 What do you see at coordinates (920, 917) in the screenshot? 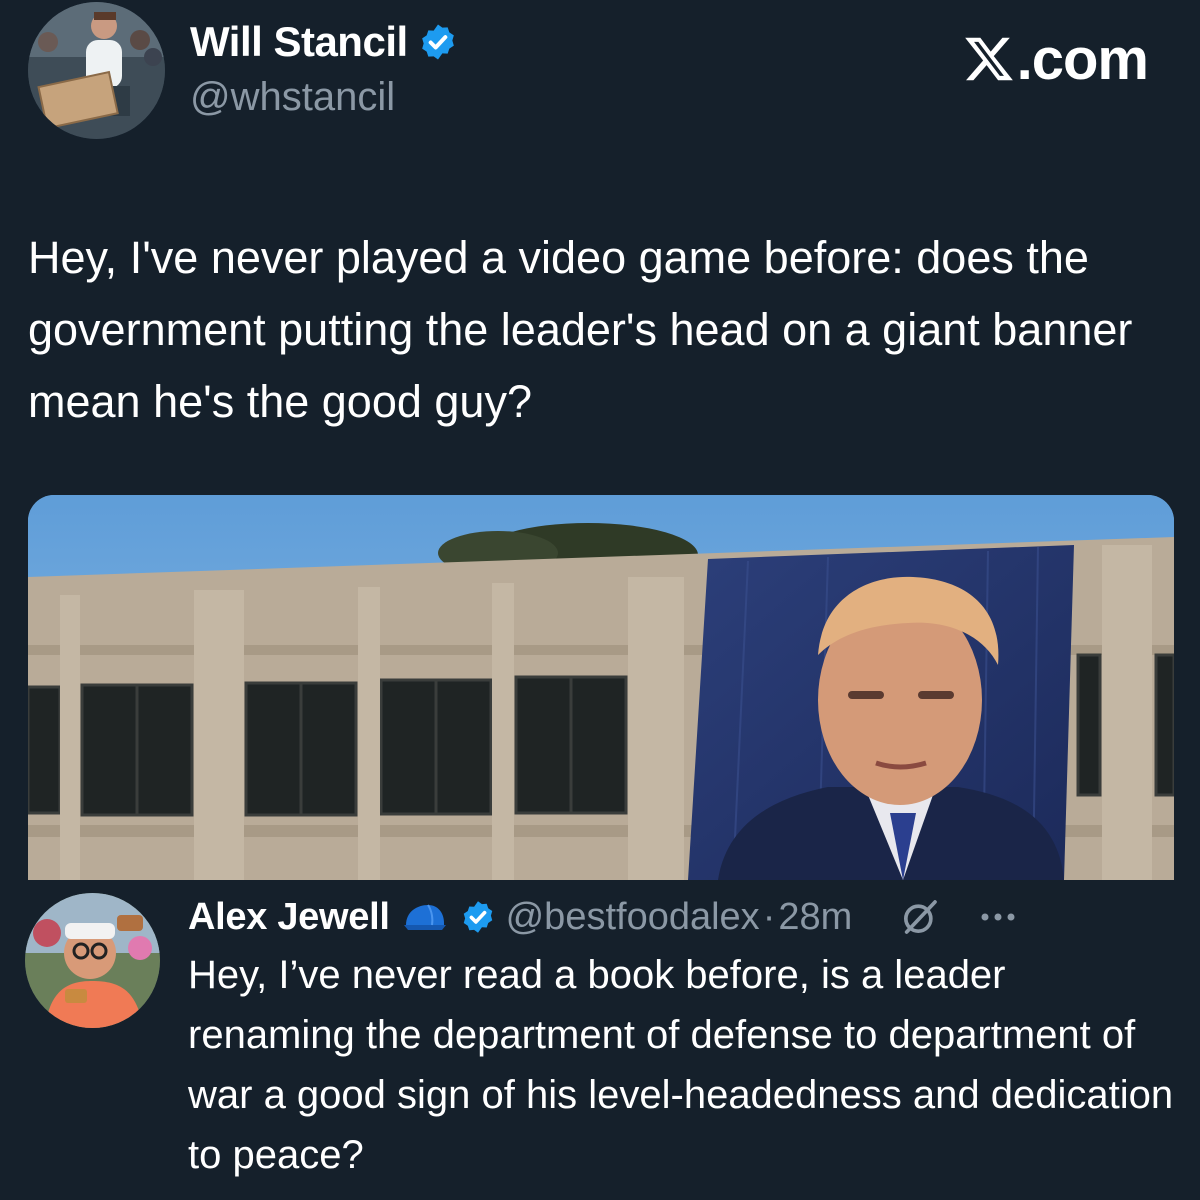
I see `grok-icon` at bounding box center [920, 917].